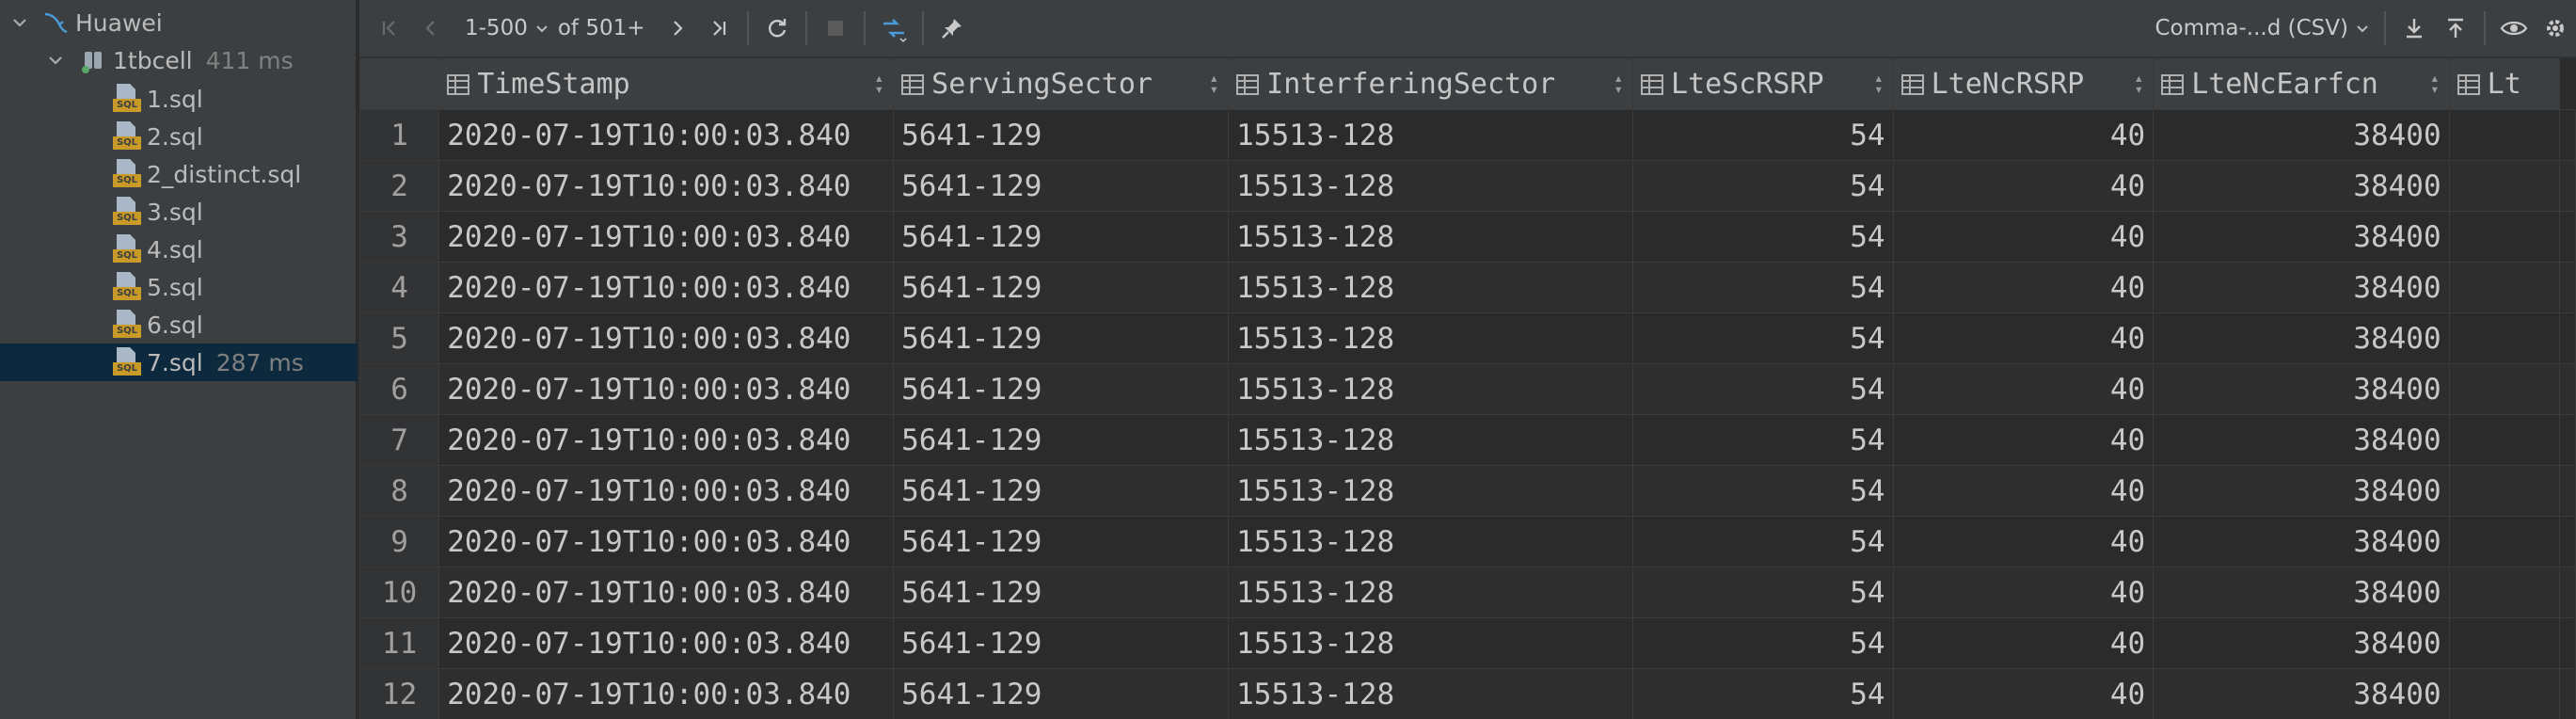  What do you see at coordinates (399, 186) in the screenshot?
I see `row-number: 2` at bounding box center [399, 186].